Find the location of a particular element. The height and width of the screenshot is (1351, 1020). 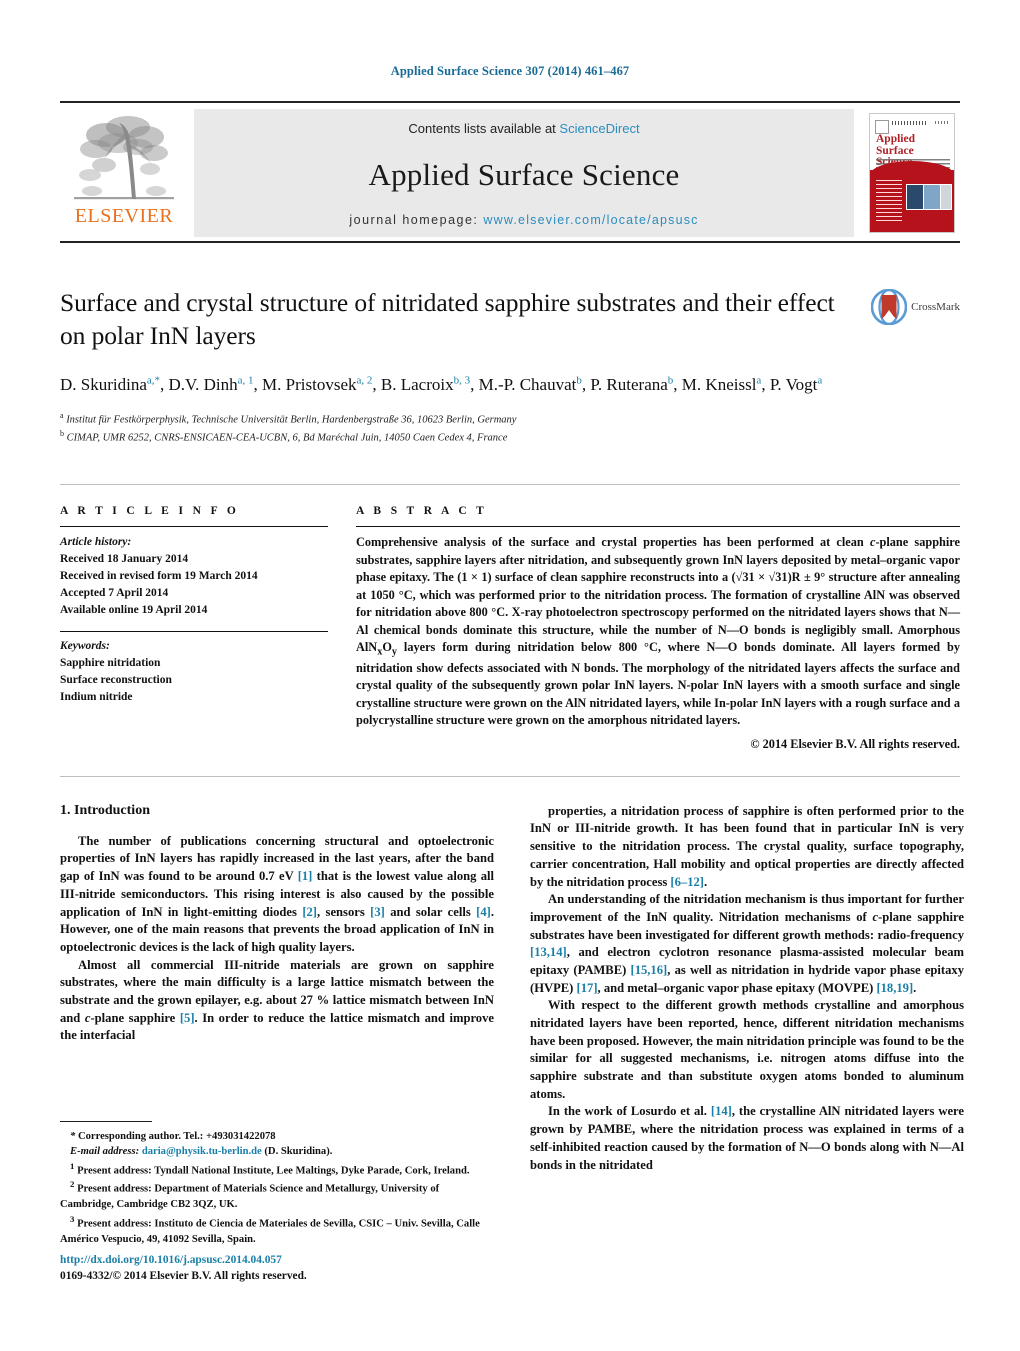

cover-red-panel is located at coordinates (912, 196).